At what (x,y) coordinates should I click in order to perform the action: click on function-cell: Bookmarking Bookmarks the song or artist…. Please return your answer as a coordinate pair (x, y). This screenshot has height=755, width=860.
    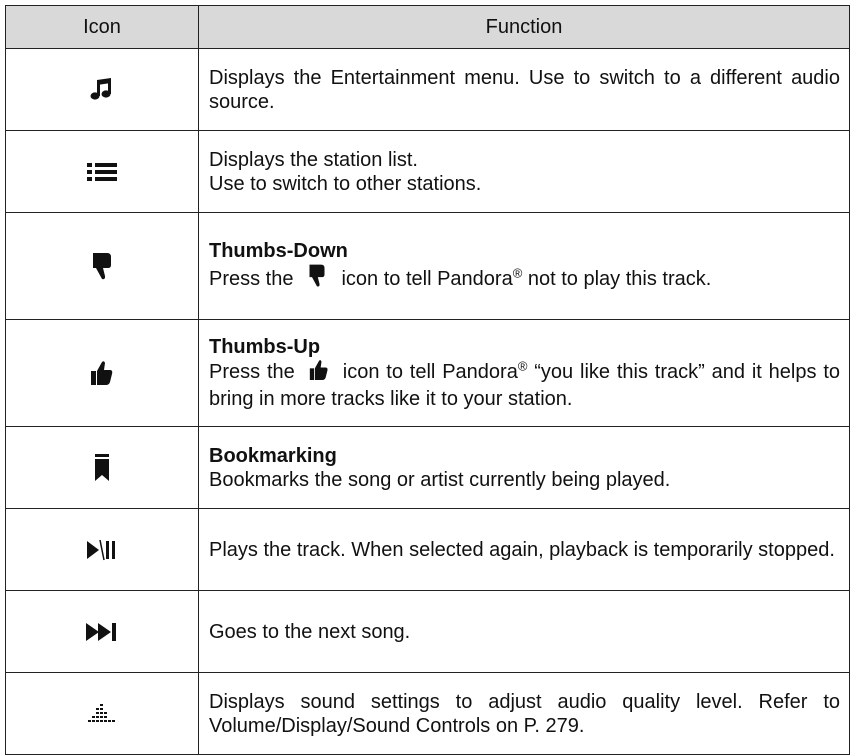
    Looking at the image, I should click on (524, 467).